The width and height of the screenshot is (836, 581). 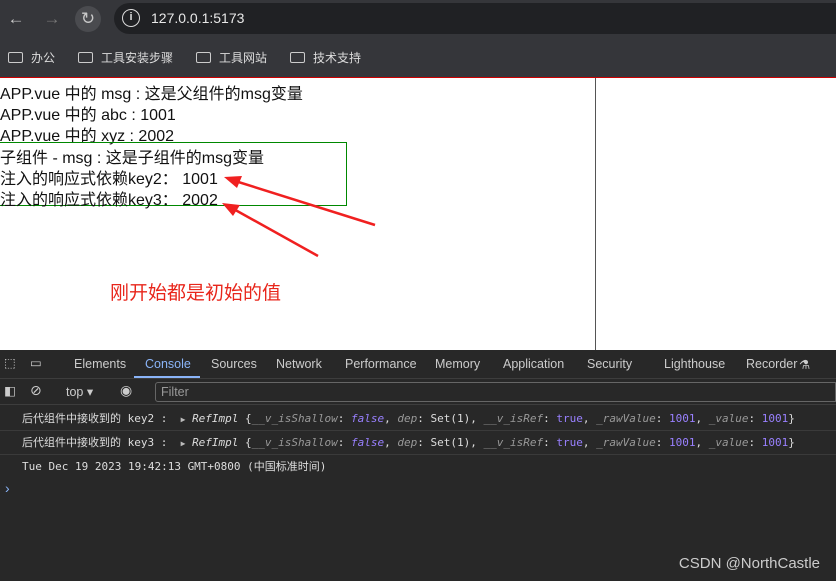 I want to click on arrow-key2, so click(x=303, y=202).